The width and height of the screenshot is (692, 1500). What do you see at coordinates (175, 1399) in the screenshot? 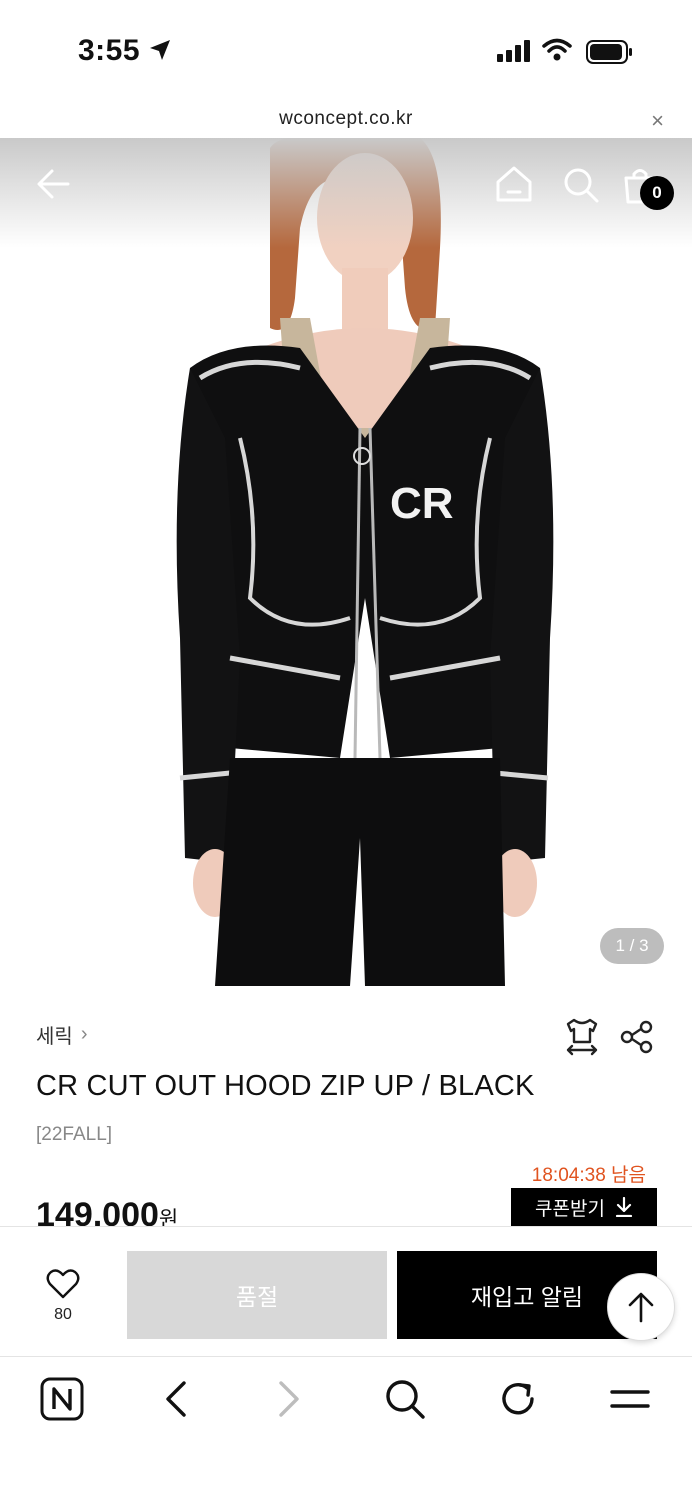
I see `browser-back-icon` at bounding box center [175, 1399].